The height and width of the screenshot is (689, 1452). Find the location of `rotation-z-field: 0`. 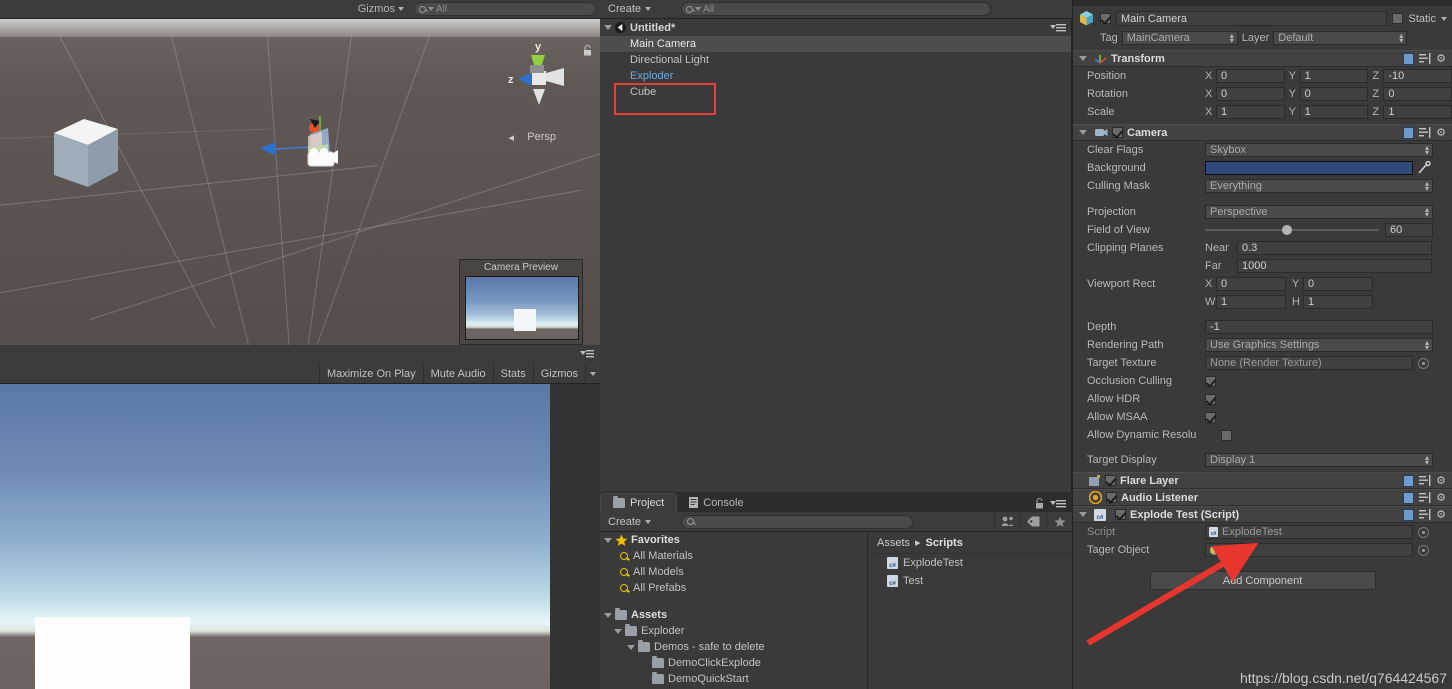

rotation-z-field: 0 is located at coordinates (1417, 94).